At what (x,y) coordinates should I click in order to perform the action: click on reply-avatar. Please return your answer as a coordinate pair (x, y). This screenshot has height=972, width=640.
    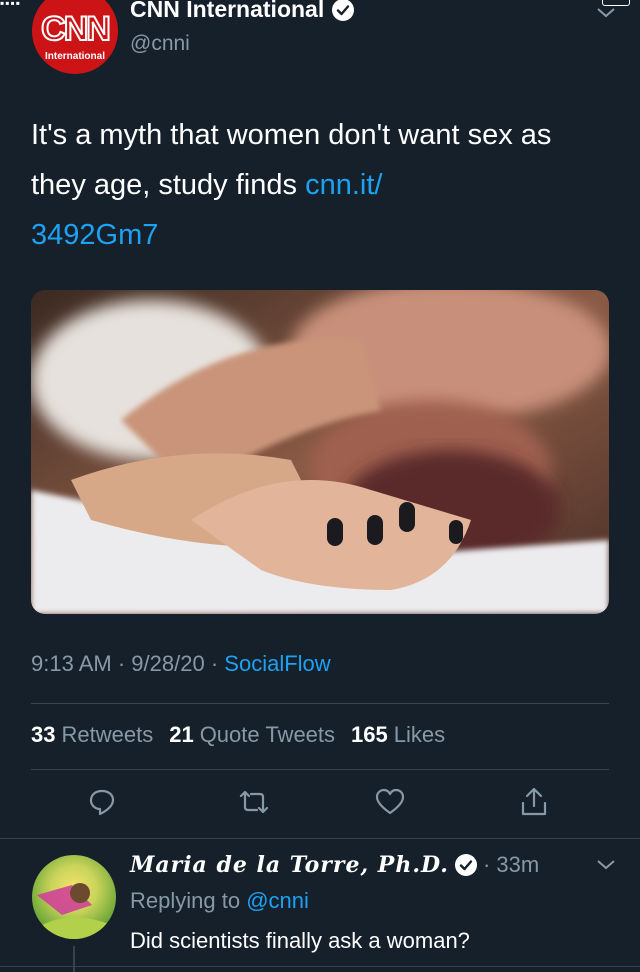
    Looking at the image, I should click on (74, 897).